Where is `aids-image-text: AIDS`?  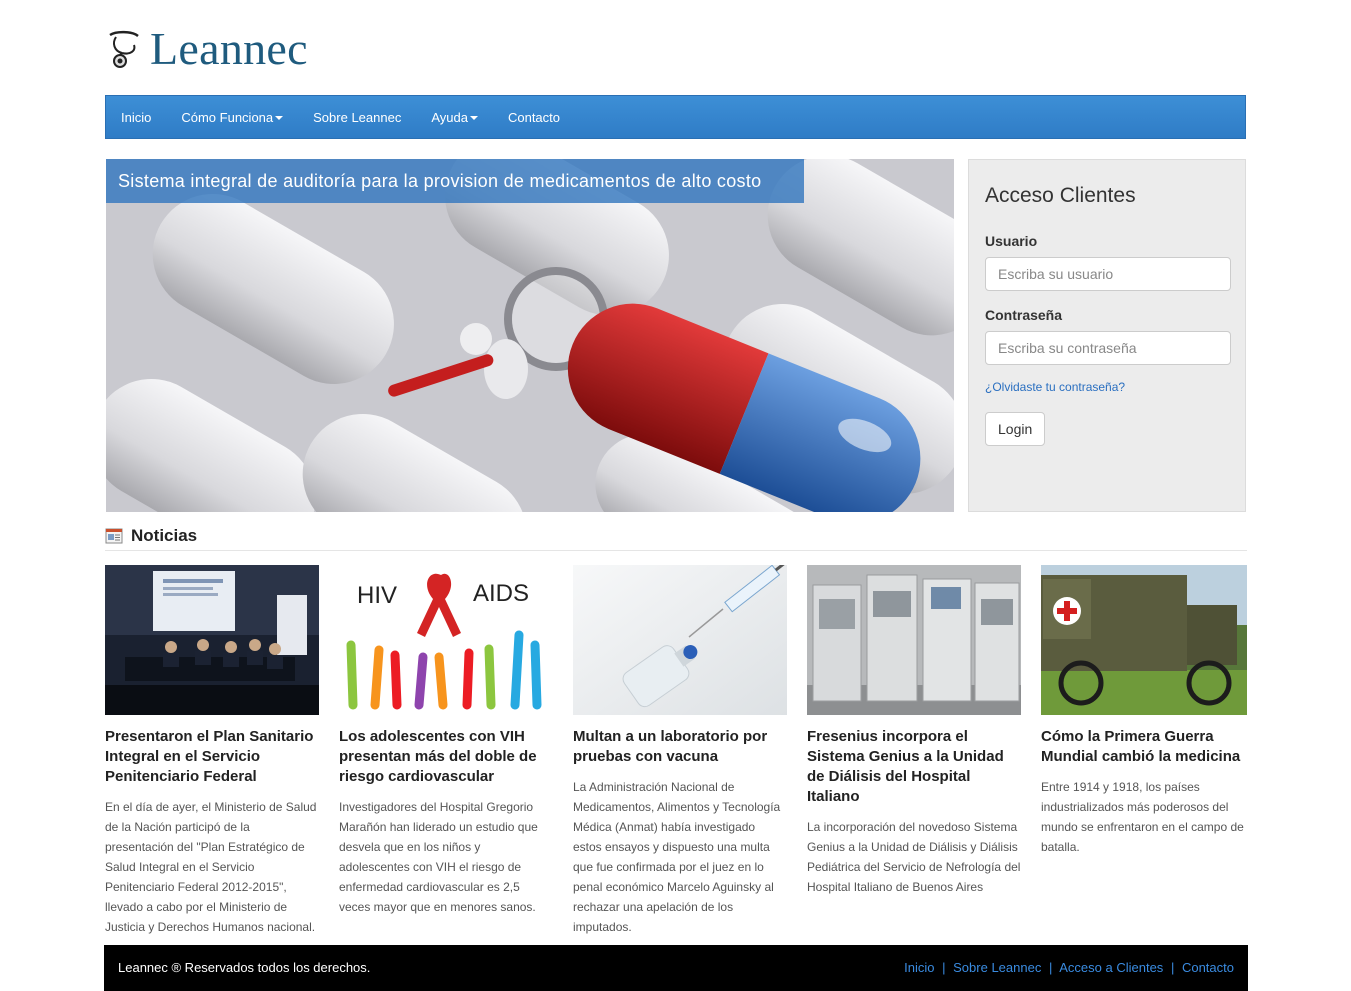 aids-image-text: AIDS is located at coordinates (501, 593).